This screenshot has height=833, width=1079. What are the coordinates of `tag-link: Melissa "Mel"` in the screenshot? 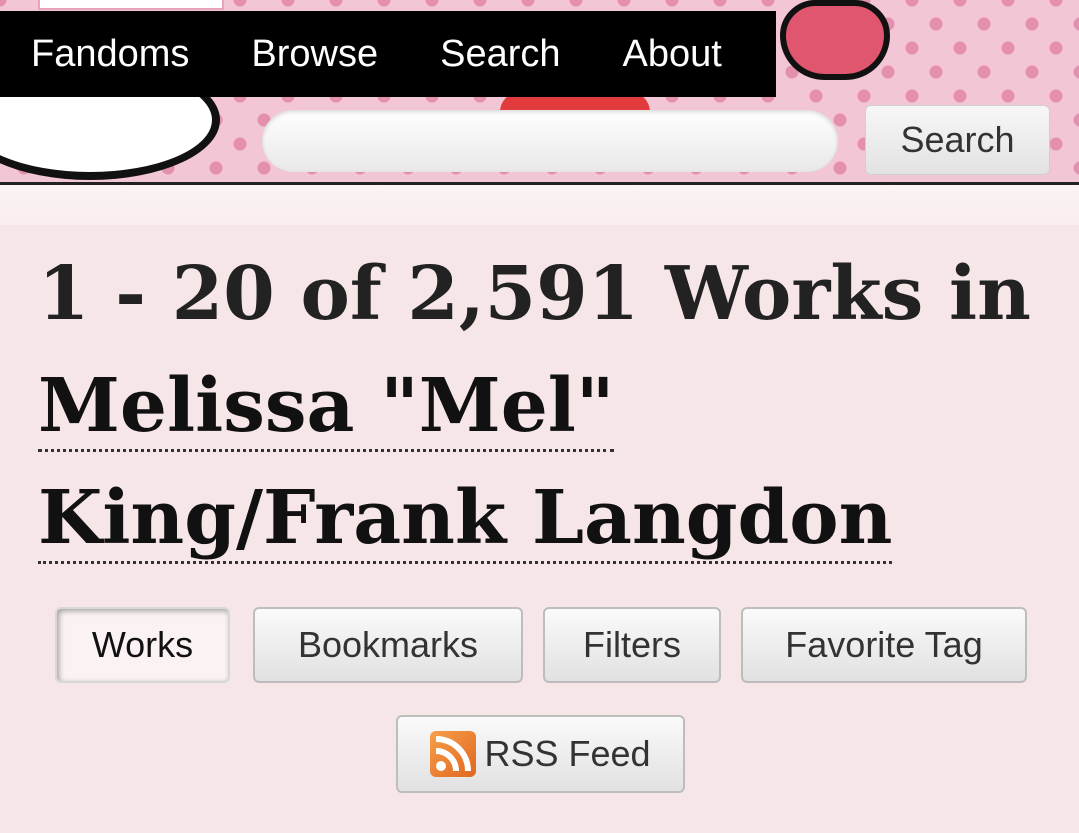 It's located at (326, 407).